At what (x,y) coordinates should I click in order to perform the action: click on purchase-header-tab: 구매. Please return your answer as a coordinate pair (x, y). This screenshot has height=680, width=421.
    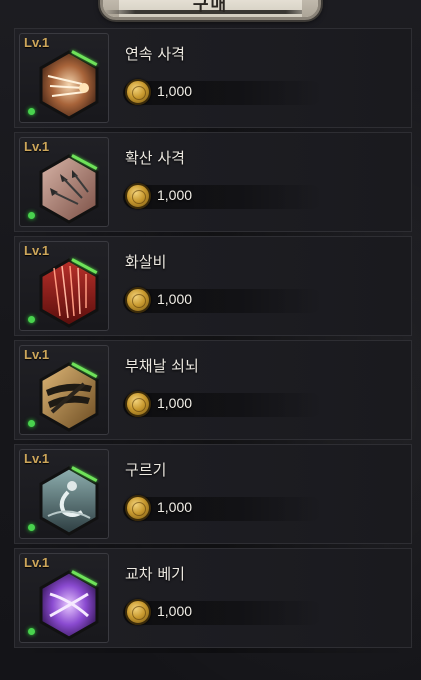
    Looking at the image, I should click on (210, 10).